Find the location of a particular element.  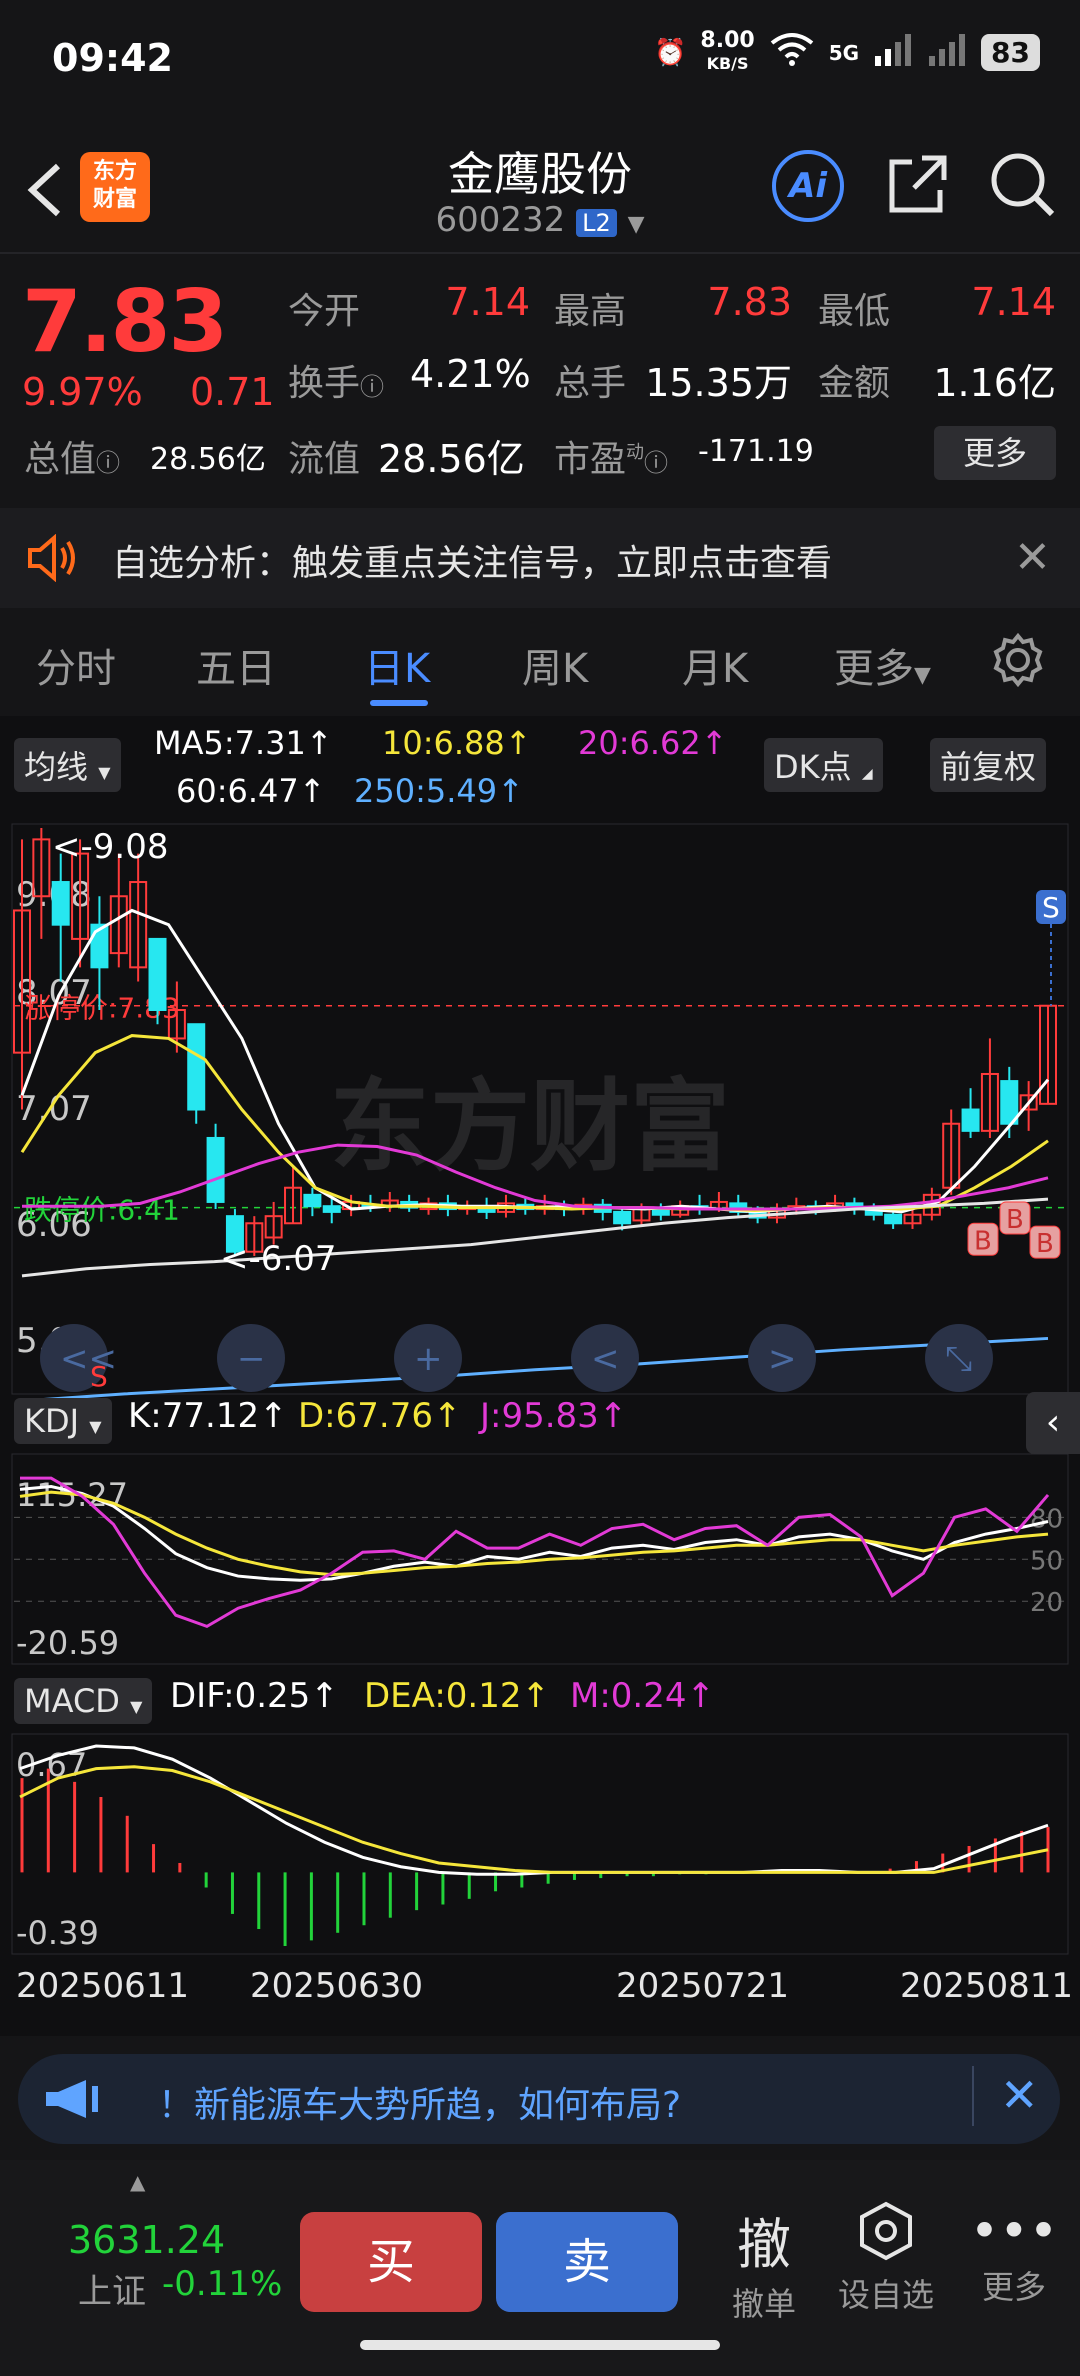

open-value: 7.14 is located at coordinates (487, 302).